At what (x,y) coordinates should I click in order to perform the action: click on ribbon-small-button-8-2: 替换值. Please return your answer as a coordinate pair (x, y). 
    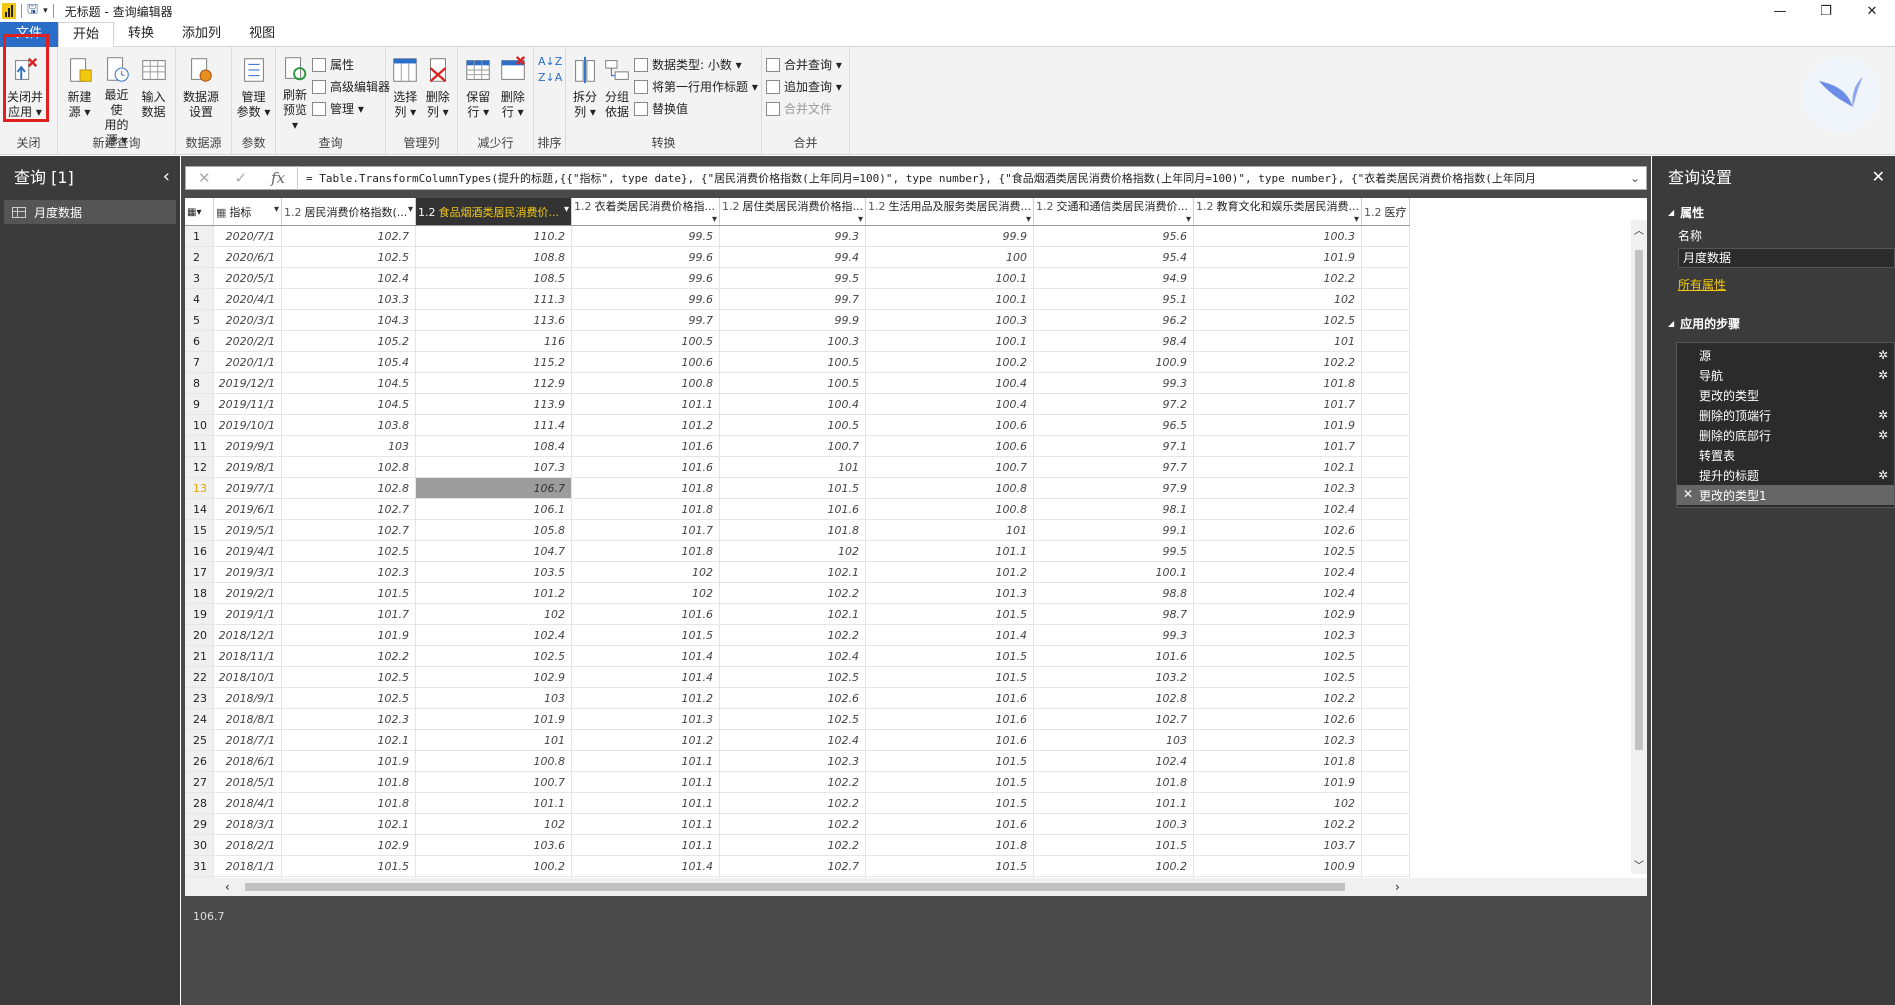
    Looking at the image, I should click on (696, 108).